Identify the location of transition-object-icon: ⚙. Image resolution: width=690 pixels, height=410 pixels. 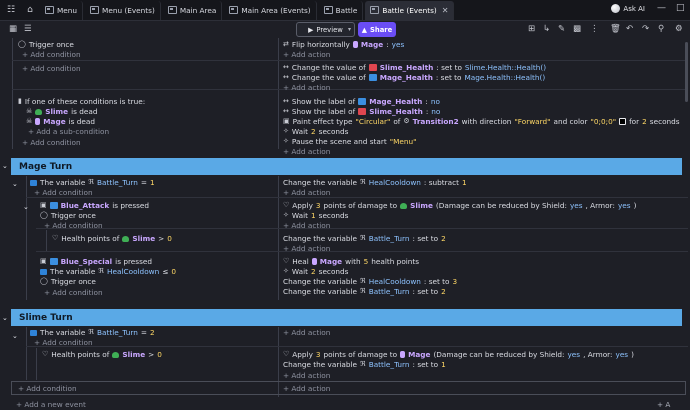
(406, 121).